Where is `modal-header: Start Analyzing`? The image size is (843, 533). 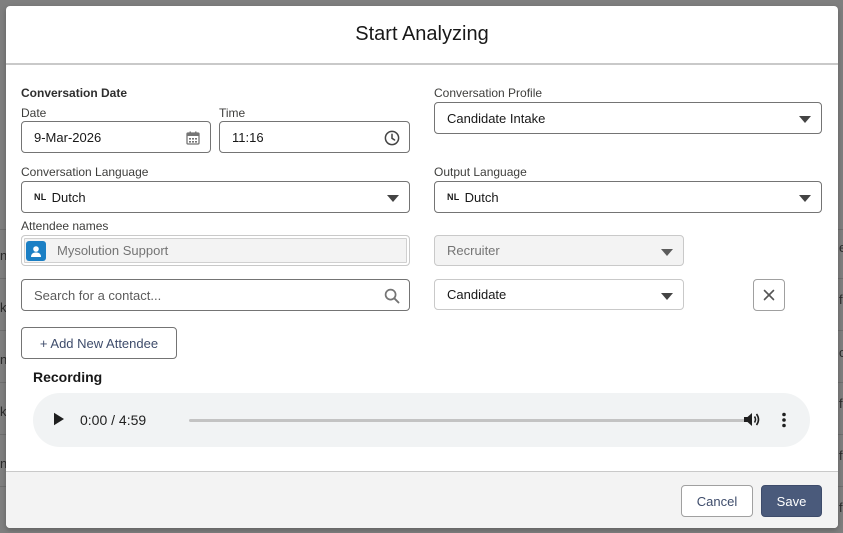
modal-header: Start Analyzing is located at coordinates (422, 35).